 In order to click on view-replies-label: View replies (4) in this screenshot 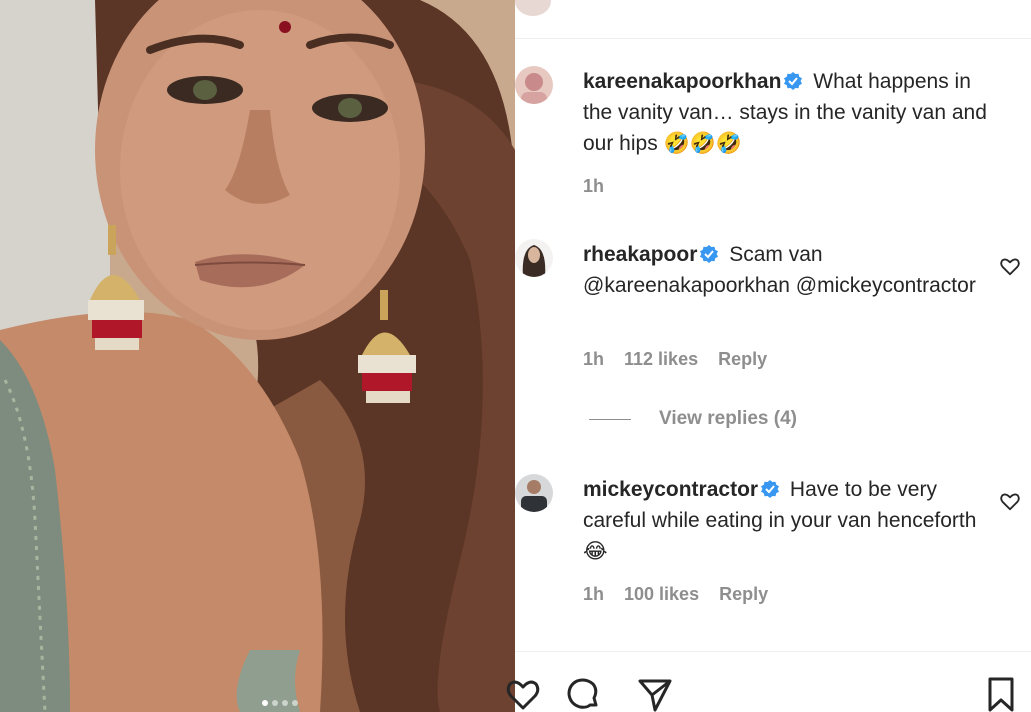, I will do `click(728, 418)`.